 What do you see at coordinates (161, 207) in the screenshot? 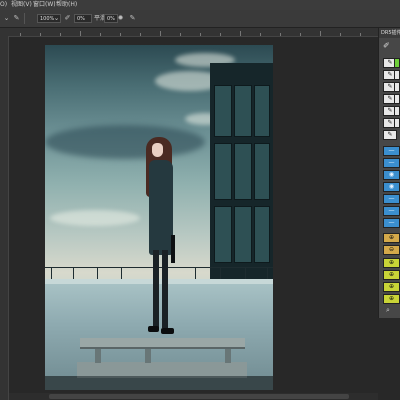
I see `figure-coat` at bounding box center [161, 207].